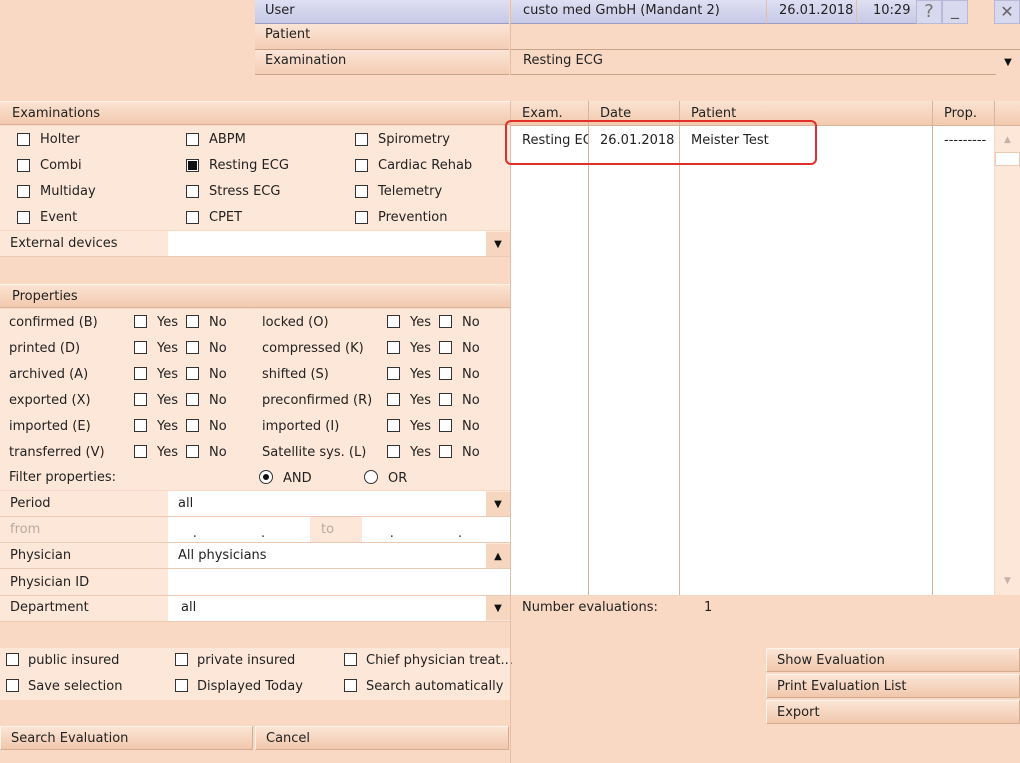 This screenshot has width=1020, height=763. I want to click on physician-select: All physicians, so click(327, 555).